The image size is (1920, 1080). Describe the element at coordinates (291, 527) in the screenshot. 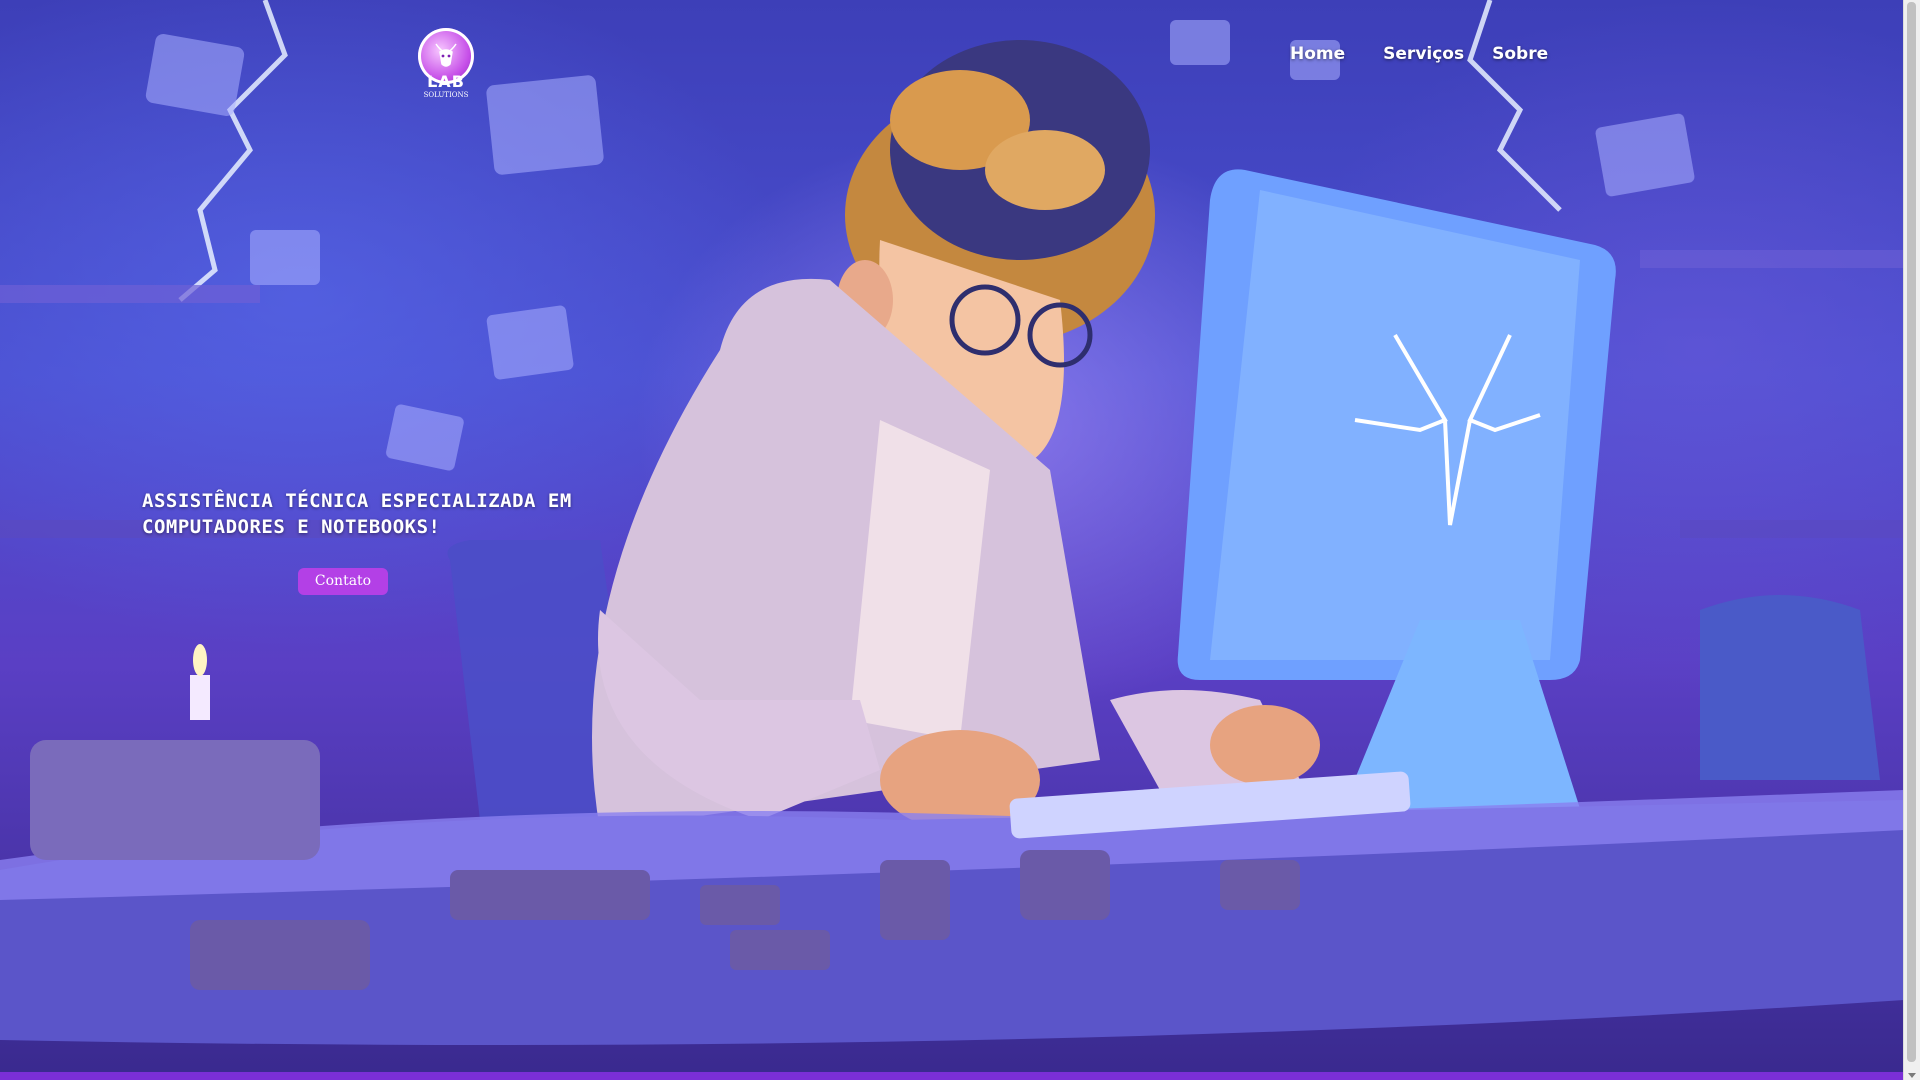

I see `hero-headline-line2: COMPUTADORES E NOTEBOOKS!` at that location.